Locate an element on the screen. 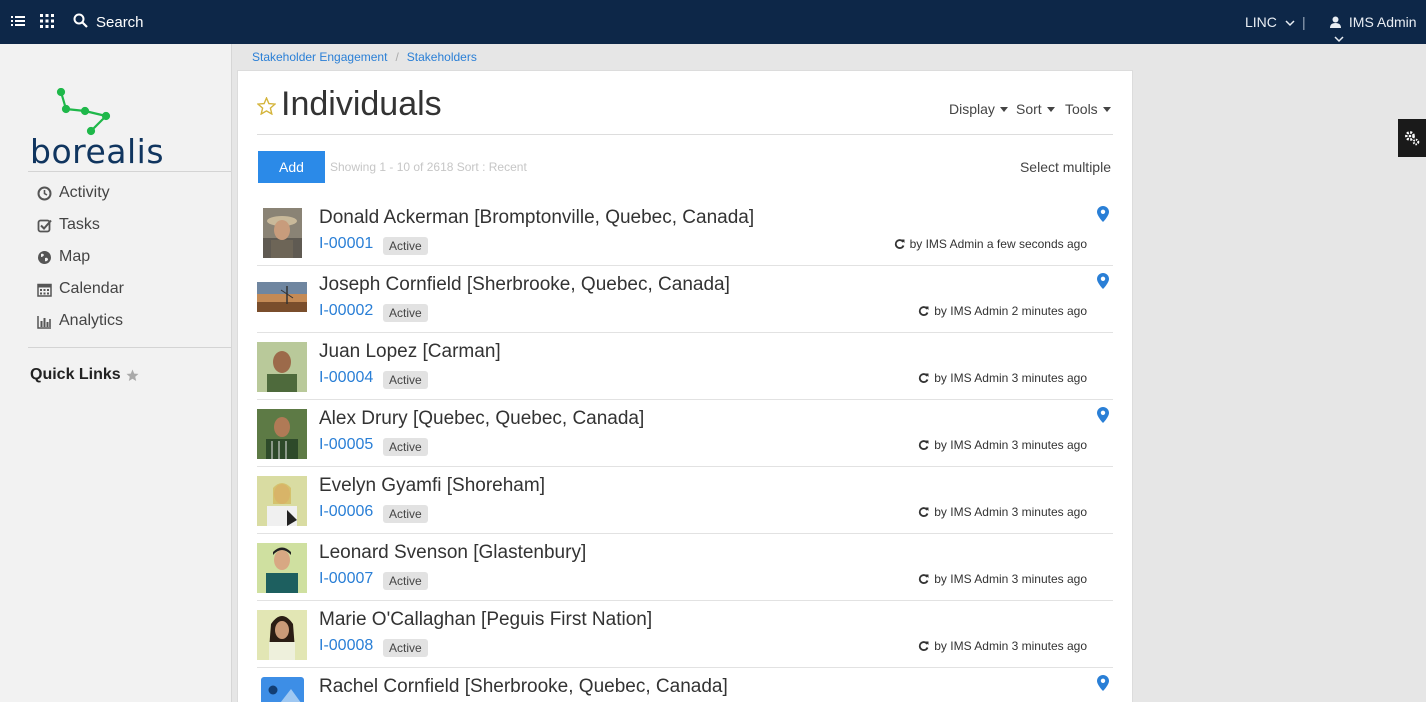  tools-menu: Tools is located at coordinates (1088, 109).